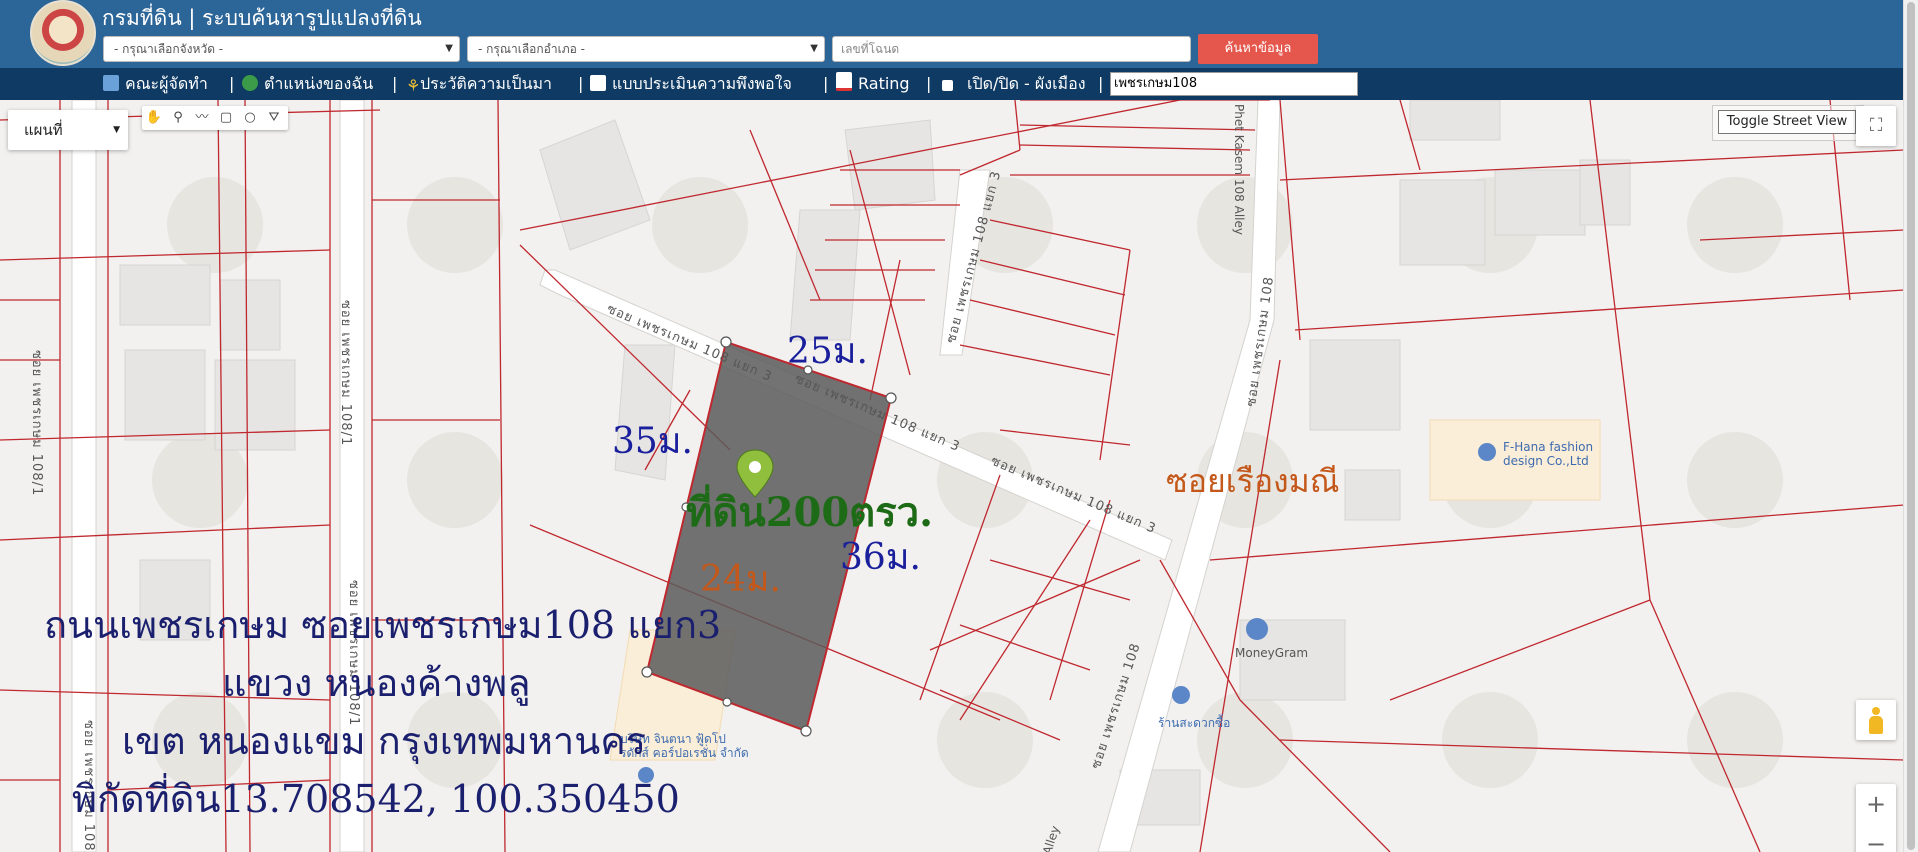 The width and height of the screenshot is (1918, 852). I want to click on dimension-label-top: 25ม., so click(827, 351).